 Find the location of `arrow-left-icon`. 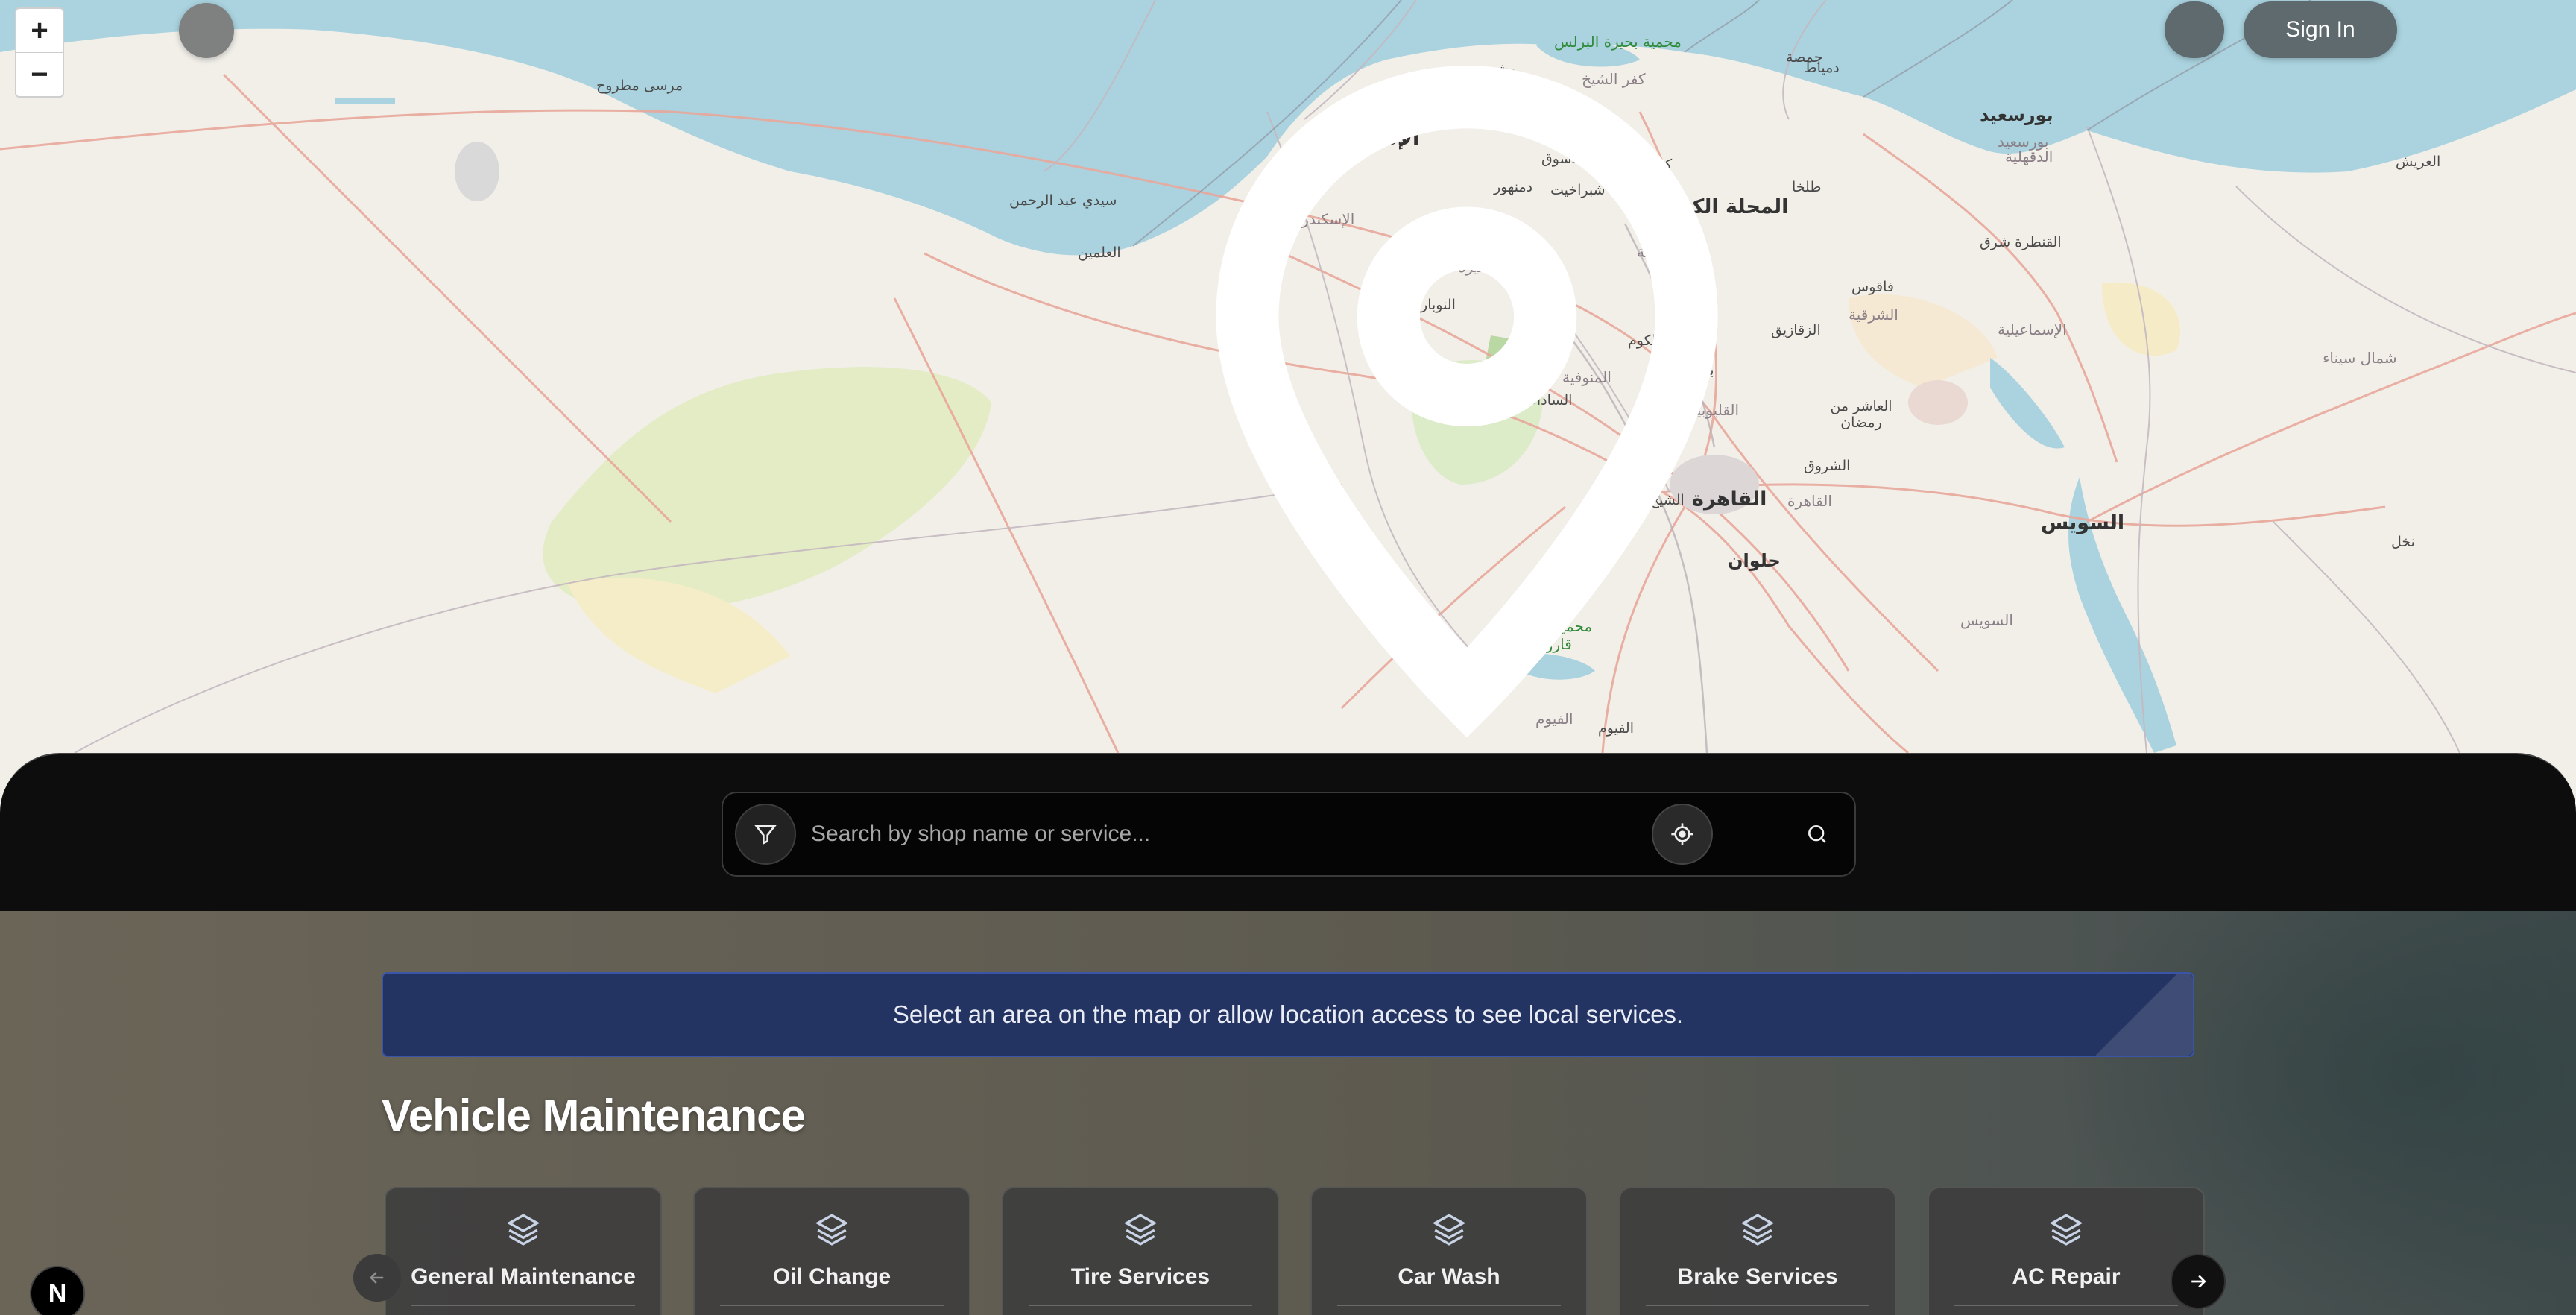

arrow-left-icon is located at coordinates (377, 1278).